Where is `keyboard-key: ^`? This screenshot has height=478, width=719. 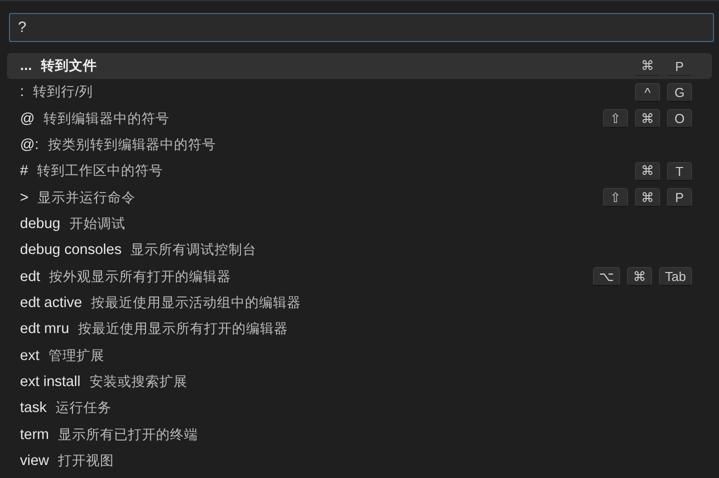 keyboard-key: ^ is located at coordinates (647, 92).